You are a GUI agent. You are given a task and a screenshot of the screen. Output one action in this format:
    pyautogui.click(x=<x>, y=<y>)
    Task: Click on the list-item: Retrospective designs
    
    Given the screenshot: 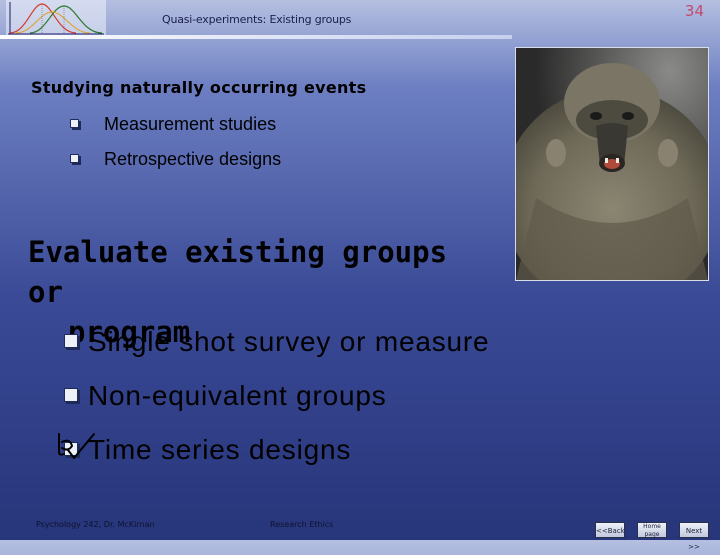 What is the action you would take?
    pyautogui.click(x=175, y=159)
    